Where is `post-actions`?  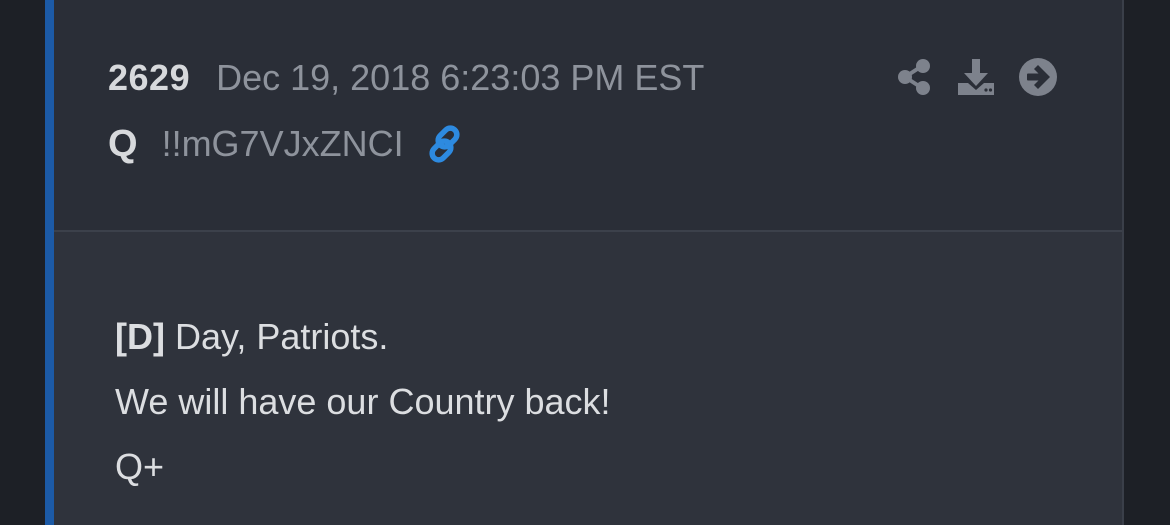
post-actions is located at coordinates (976, 77).